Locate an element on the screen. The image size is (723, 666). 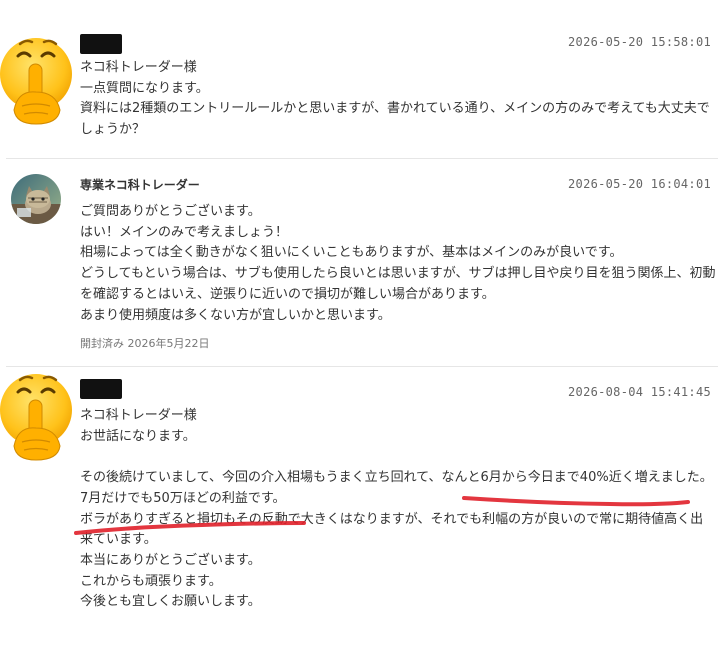
message-line: これからも頑張ります。 is located at coordinates (151, 581).